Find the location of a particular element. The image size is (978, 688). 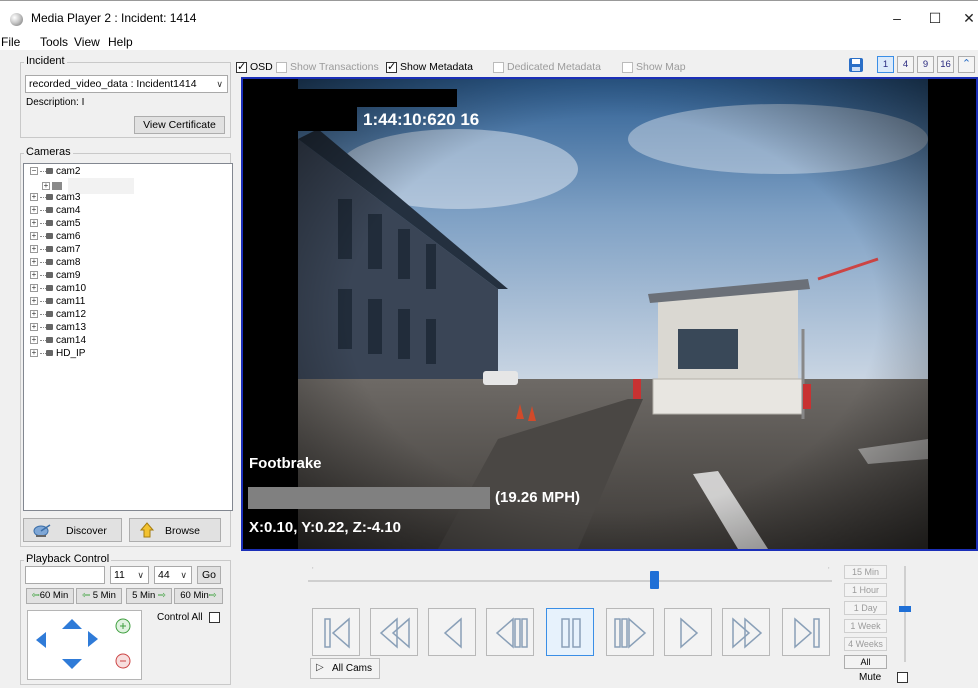

step-forward-button is located at coordinates (630, 632).